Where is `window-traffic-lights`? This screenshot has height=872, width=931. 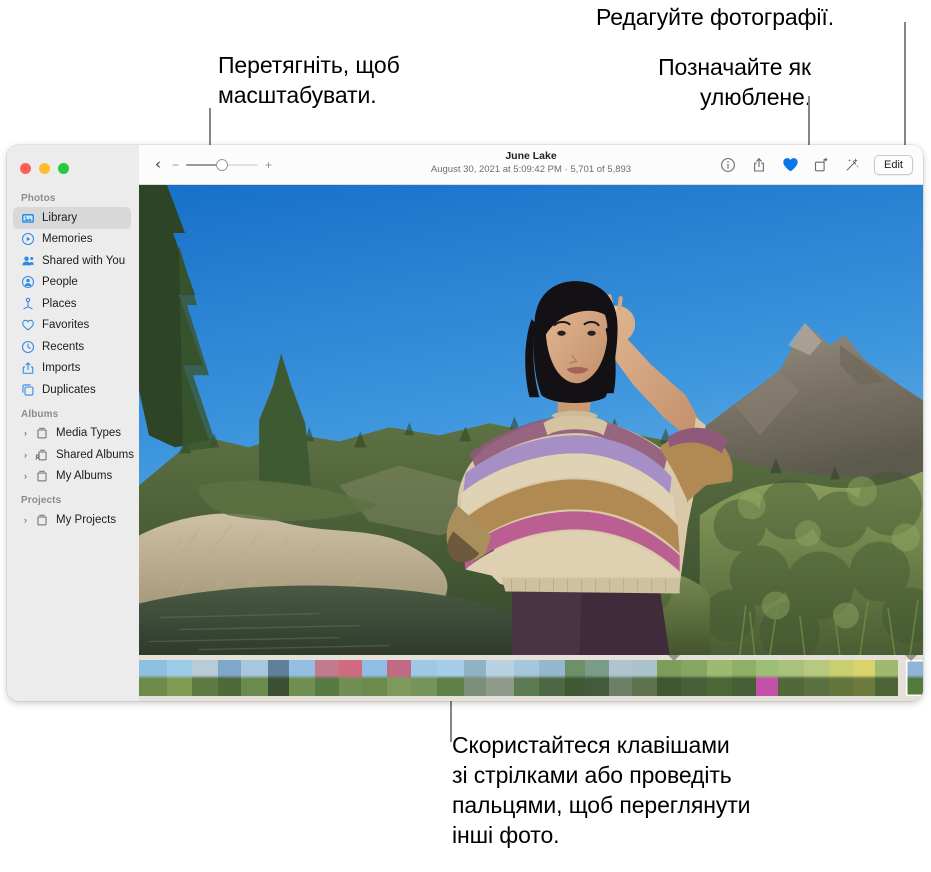 window-traffic-lights is located at coordinates (73, 169).